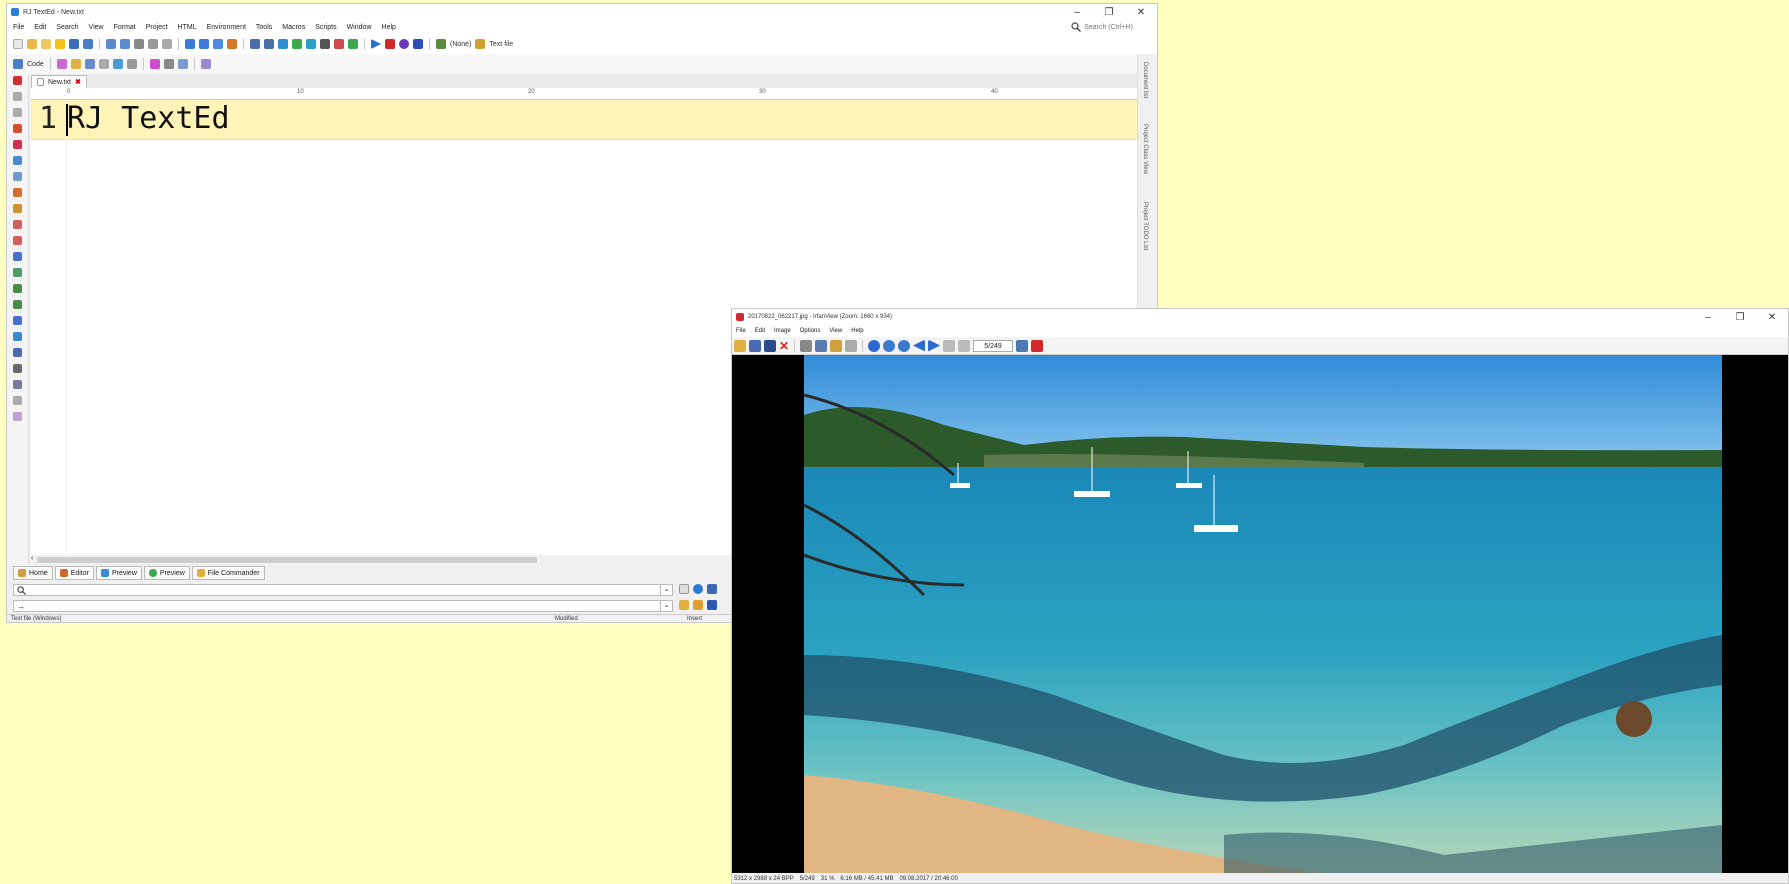 The width and height of the screenshot is (1789, 884). I want to click on bottom-tab-preview-chrome: Preview, so click(166, 573).